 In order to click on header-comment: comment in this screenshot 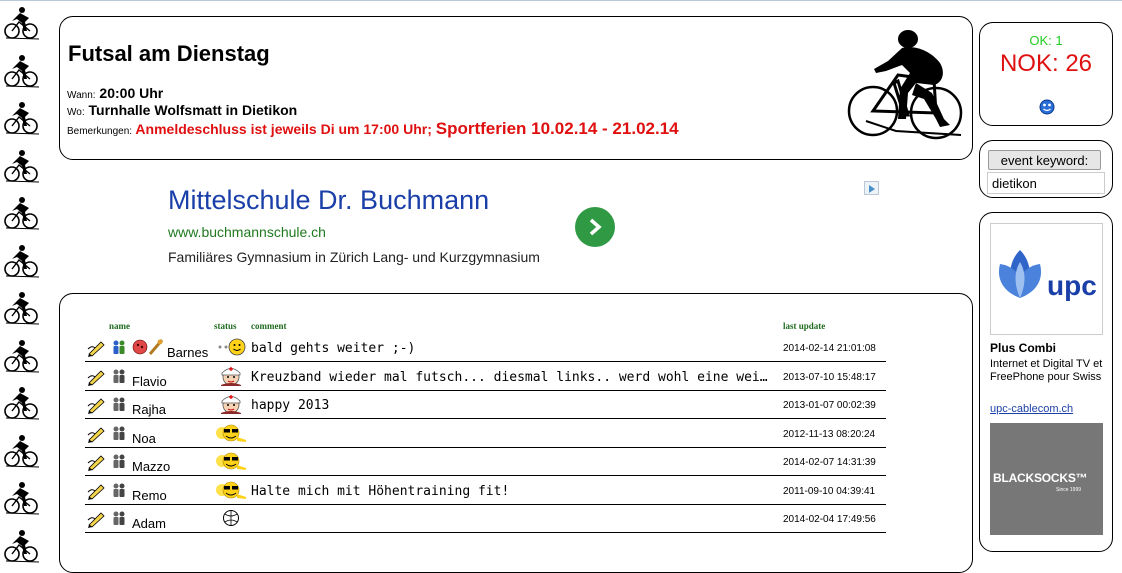, I will do `click(269, 326)`.